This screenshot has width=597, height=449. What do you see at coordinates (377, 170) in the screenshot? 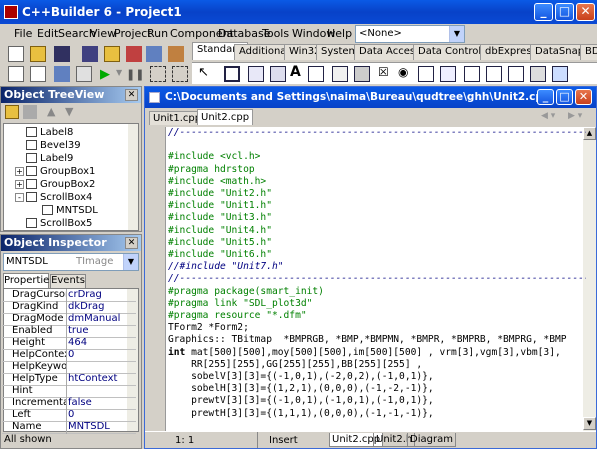
I see `code-line: #pragma hdrstop` at bounding box center [377, 170].